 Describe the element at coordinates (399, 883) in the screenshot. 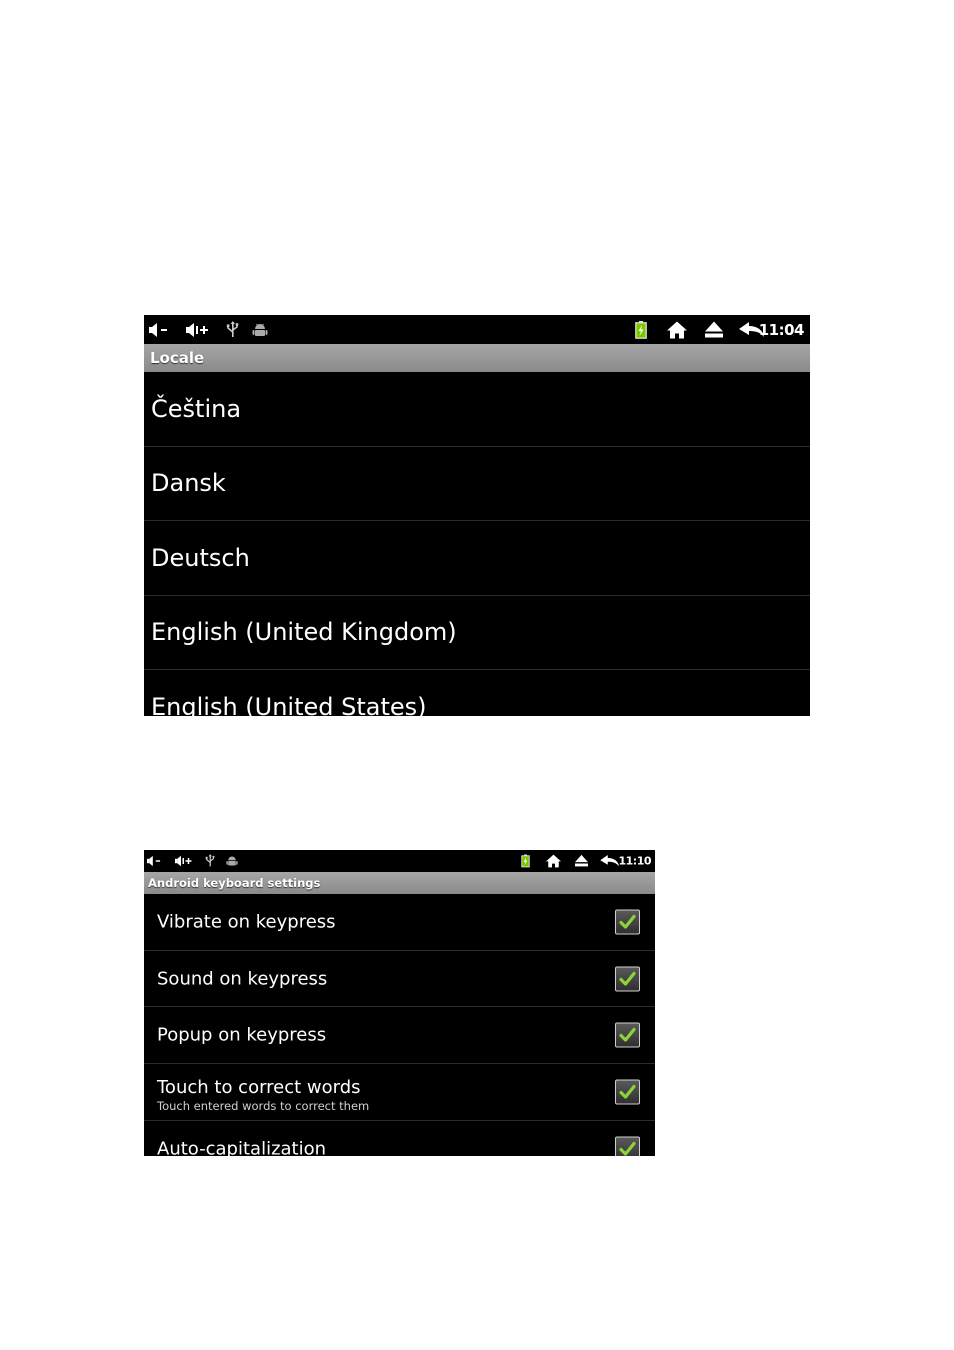

I see `page-title: Android keyboard settings` at that location.